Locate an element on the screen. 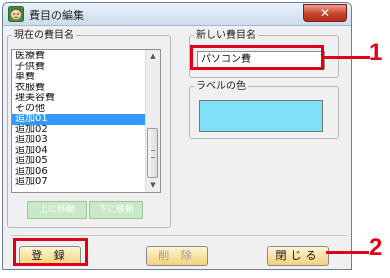 This screenshot has height=278, width=390. window-close-button: ✕ is located at coordinates (325, 13).